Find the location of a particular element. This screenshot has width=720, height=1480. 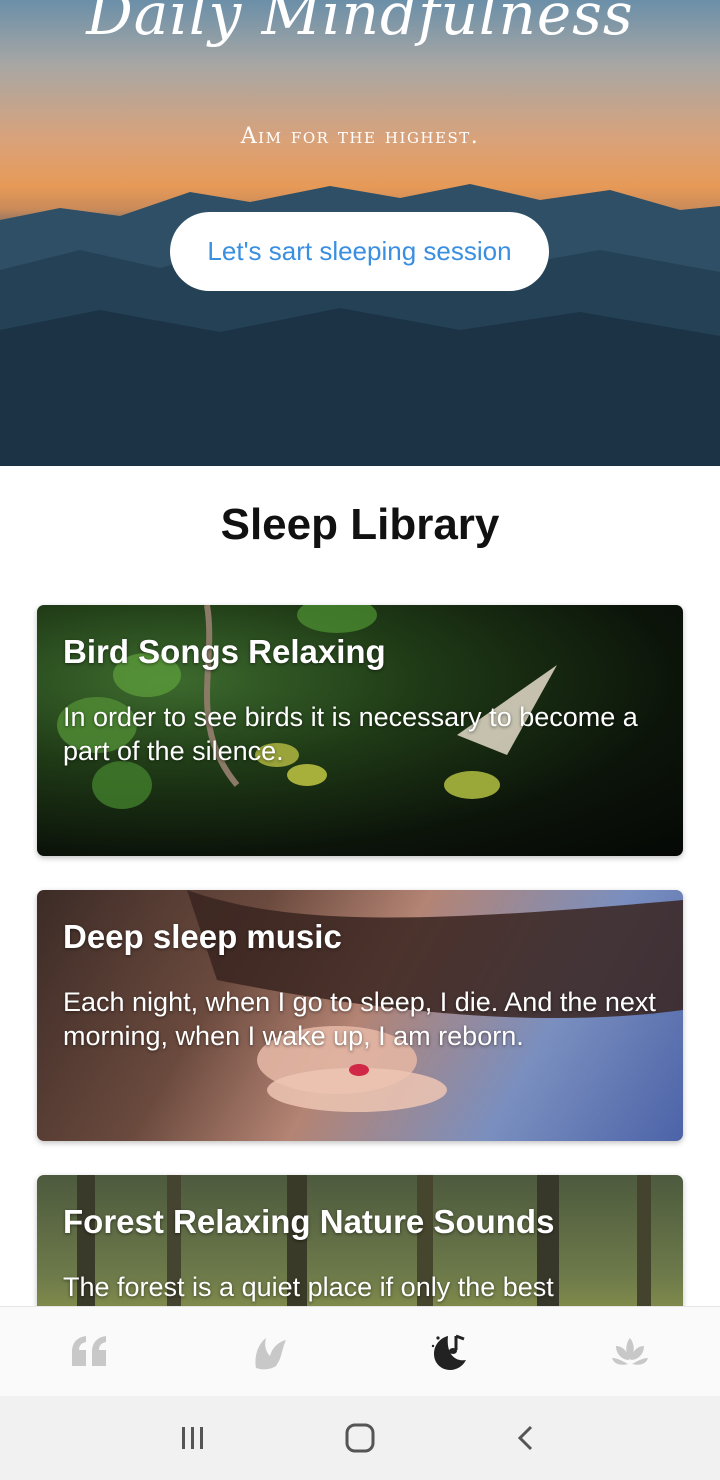

home-icon is located at coordinates (360, 1438).